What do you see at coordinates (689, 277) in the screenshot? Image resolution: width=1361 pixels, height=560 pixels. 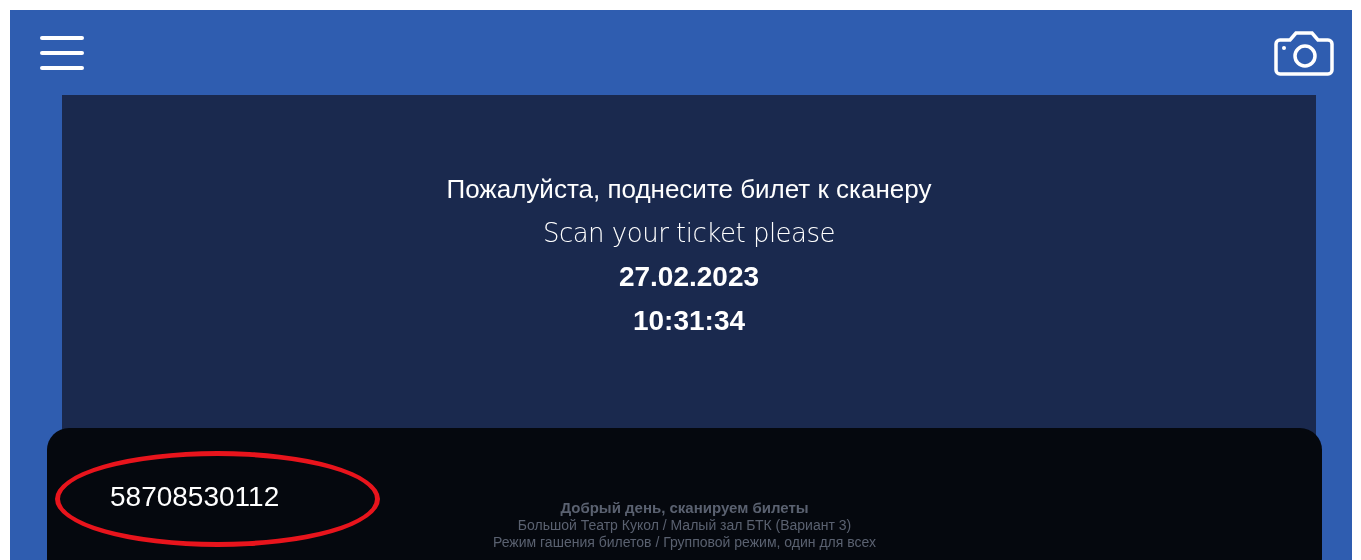 I see `date-text: 27.02.2023` at bounding box center [689, 277].